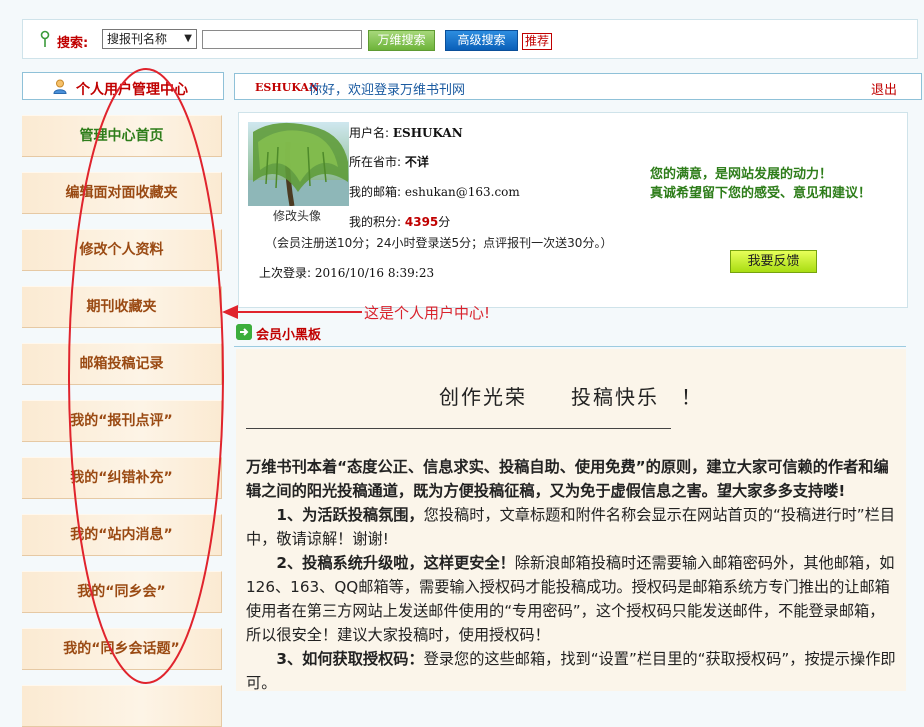  Describe the element at coordinates (444, 222) in the screenshot. I see `points-unit: 分` at that location.